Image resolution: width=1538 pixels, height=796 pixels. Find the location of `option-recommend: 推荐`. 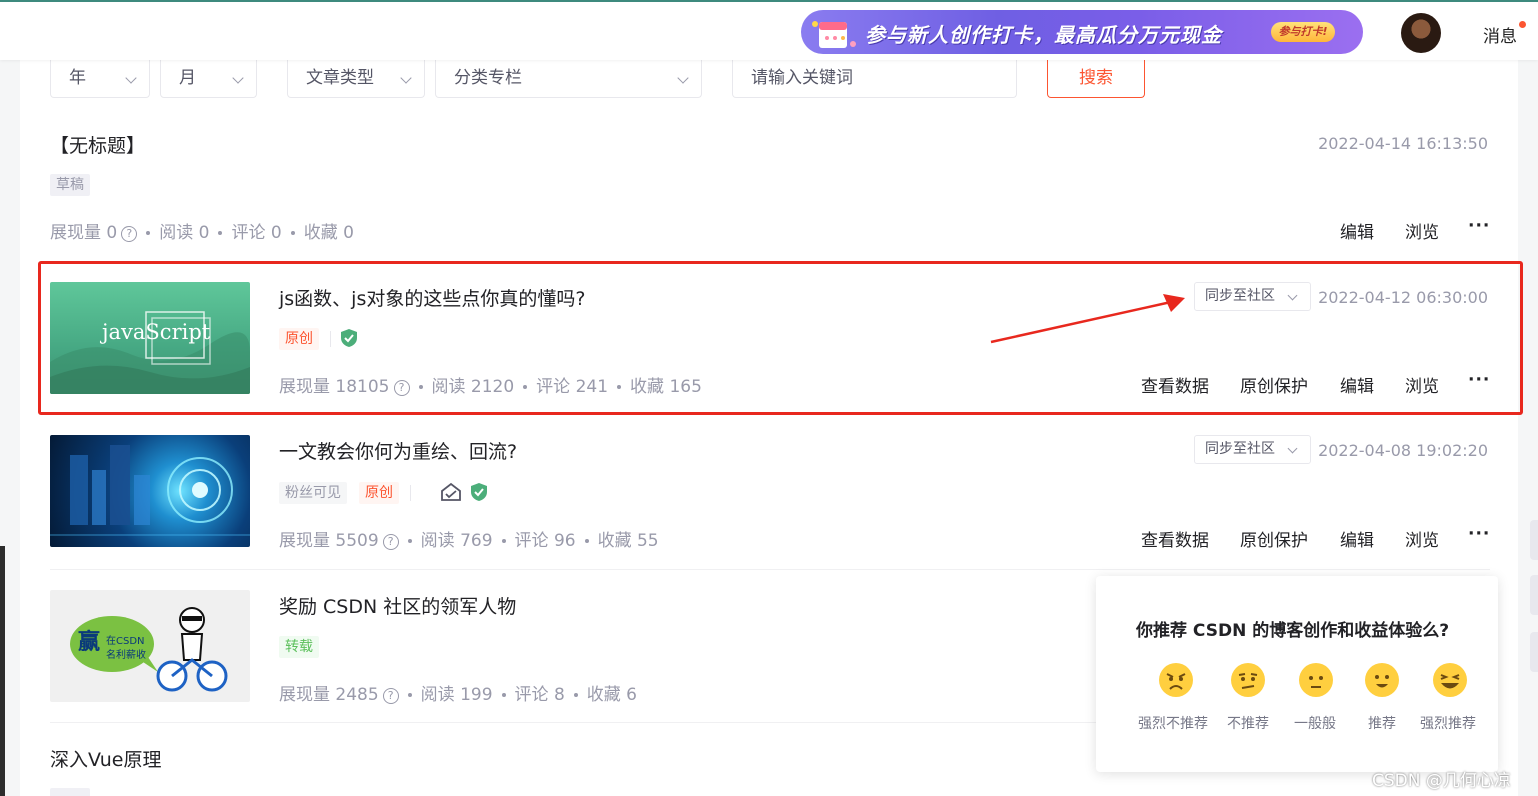

option-recommend: 推荐 is located at coordinates (1382, 723).